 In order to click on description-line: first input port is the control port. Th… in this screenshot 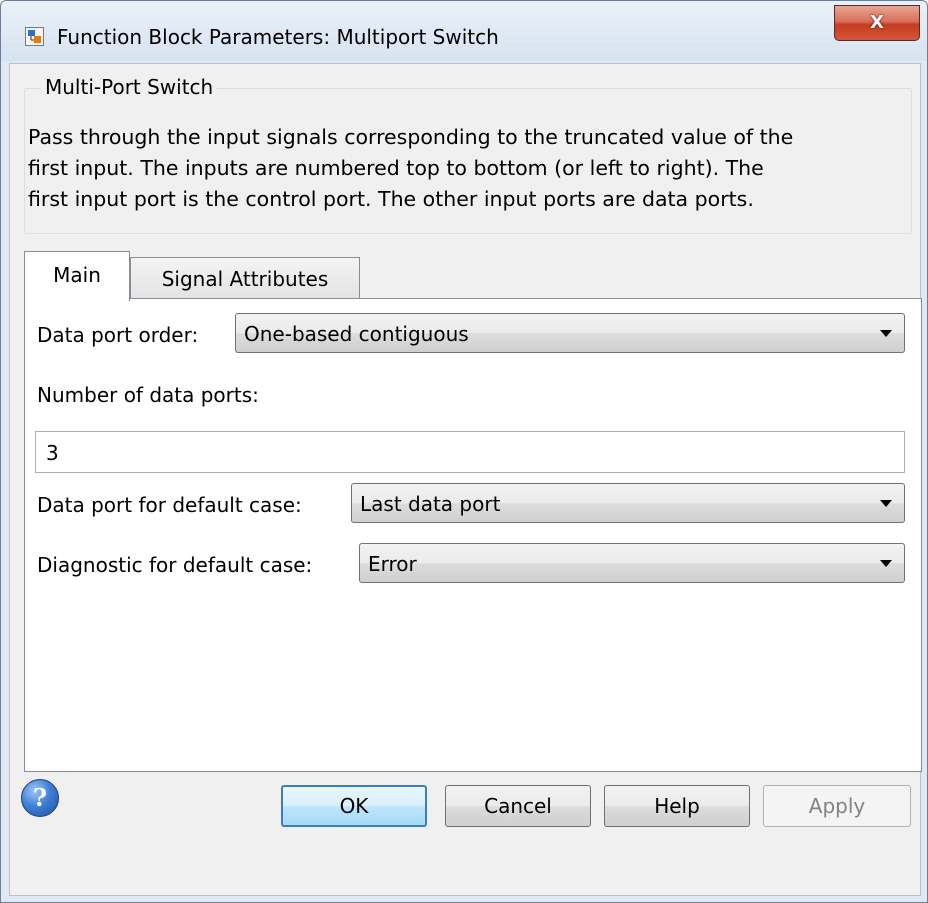, I will do `click(391, 199)`.